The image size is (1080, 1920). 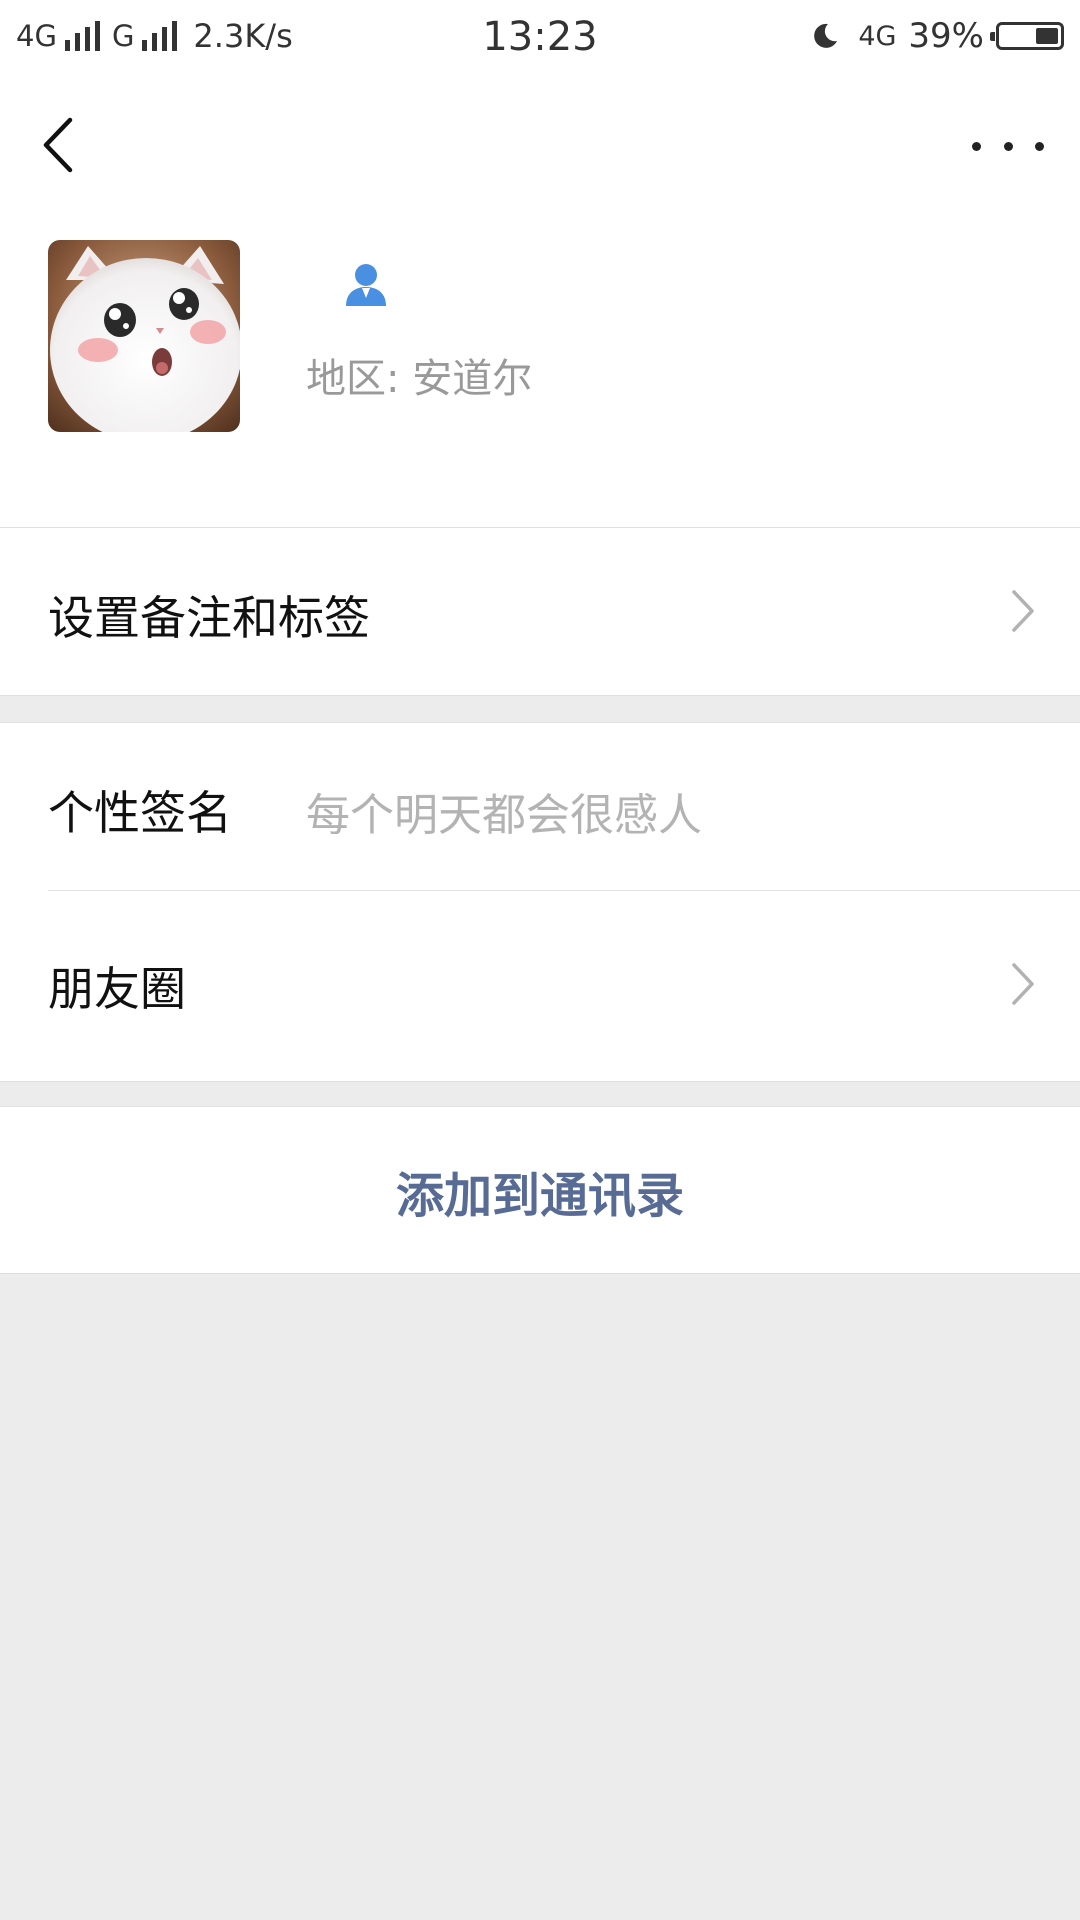 I want to click on add-to-contacts-button: 添加到通讯录, so click(x=540, y=1191).